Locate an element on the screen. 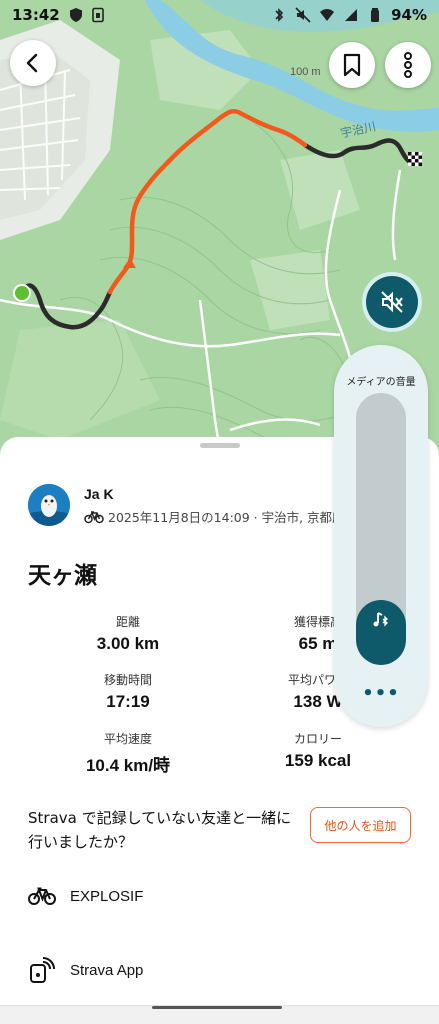 The image size is (439, 1024). volume-slider-handle is located at coordinates (381, 620).